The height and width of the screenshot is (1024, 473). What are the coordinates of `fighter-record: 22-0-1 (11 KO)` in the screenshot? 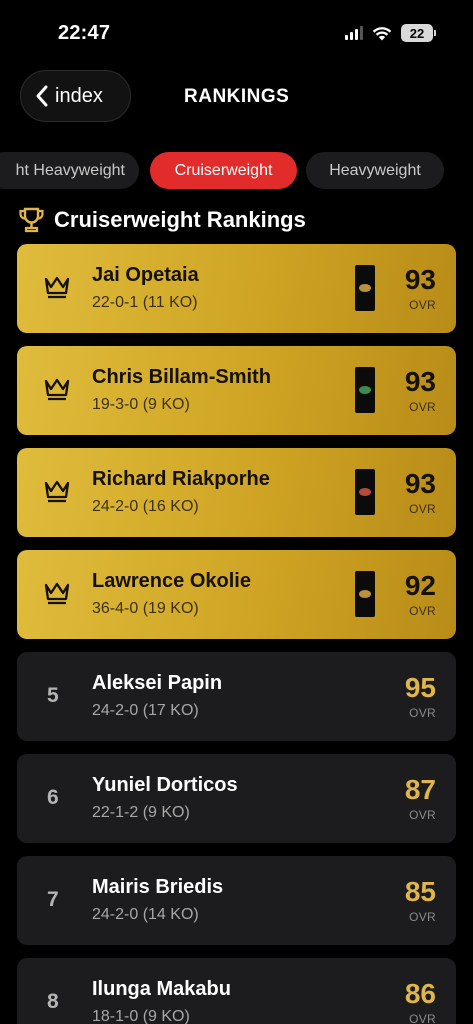 It's located at (145, 302).